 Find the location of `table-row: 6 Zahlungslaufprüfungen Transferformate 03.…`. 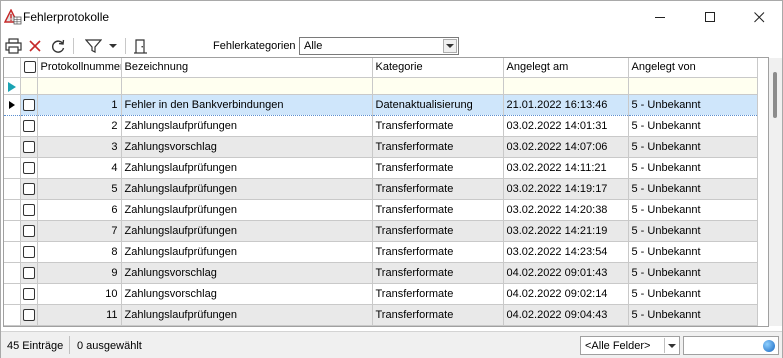

table-row: 6 Zahlungslaufprüfungen Transferformate 03.… is located at coordinates (381, 210).